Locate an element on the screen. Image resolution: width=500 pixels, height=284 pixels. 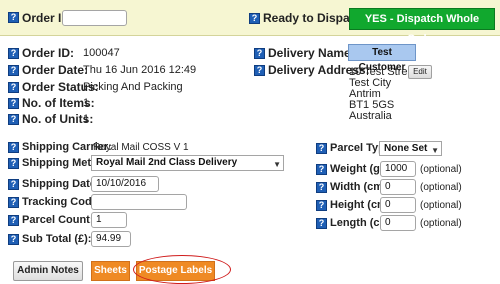
tracking-code-label: Tracking Code: is located at coordinates (62, 202).